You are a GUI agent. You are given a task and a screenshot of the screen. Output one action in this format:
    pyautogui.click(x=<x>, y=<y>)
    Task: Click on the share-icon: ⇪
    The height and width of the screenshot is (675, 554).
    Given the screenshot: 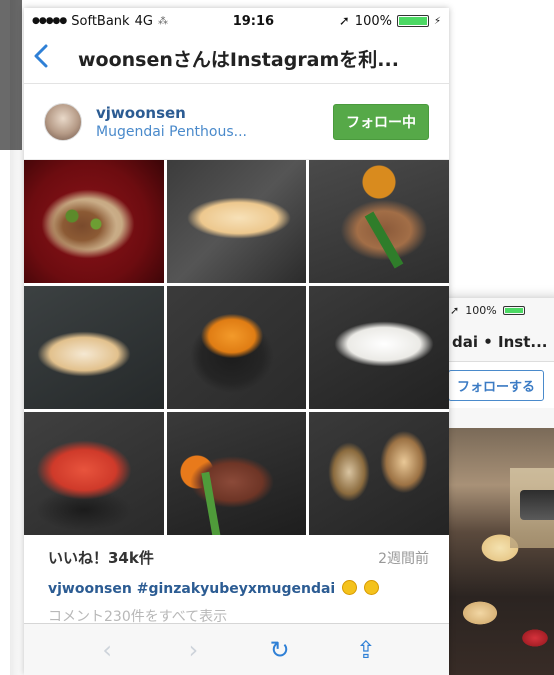 What is the action you would take?
    pyautogui.click(x=366, y=650)
    